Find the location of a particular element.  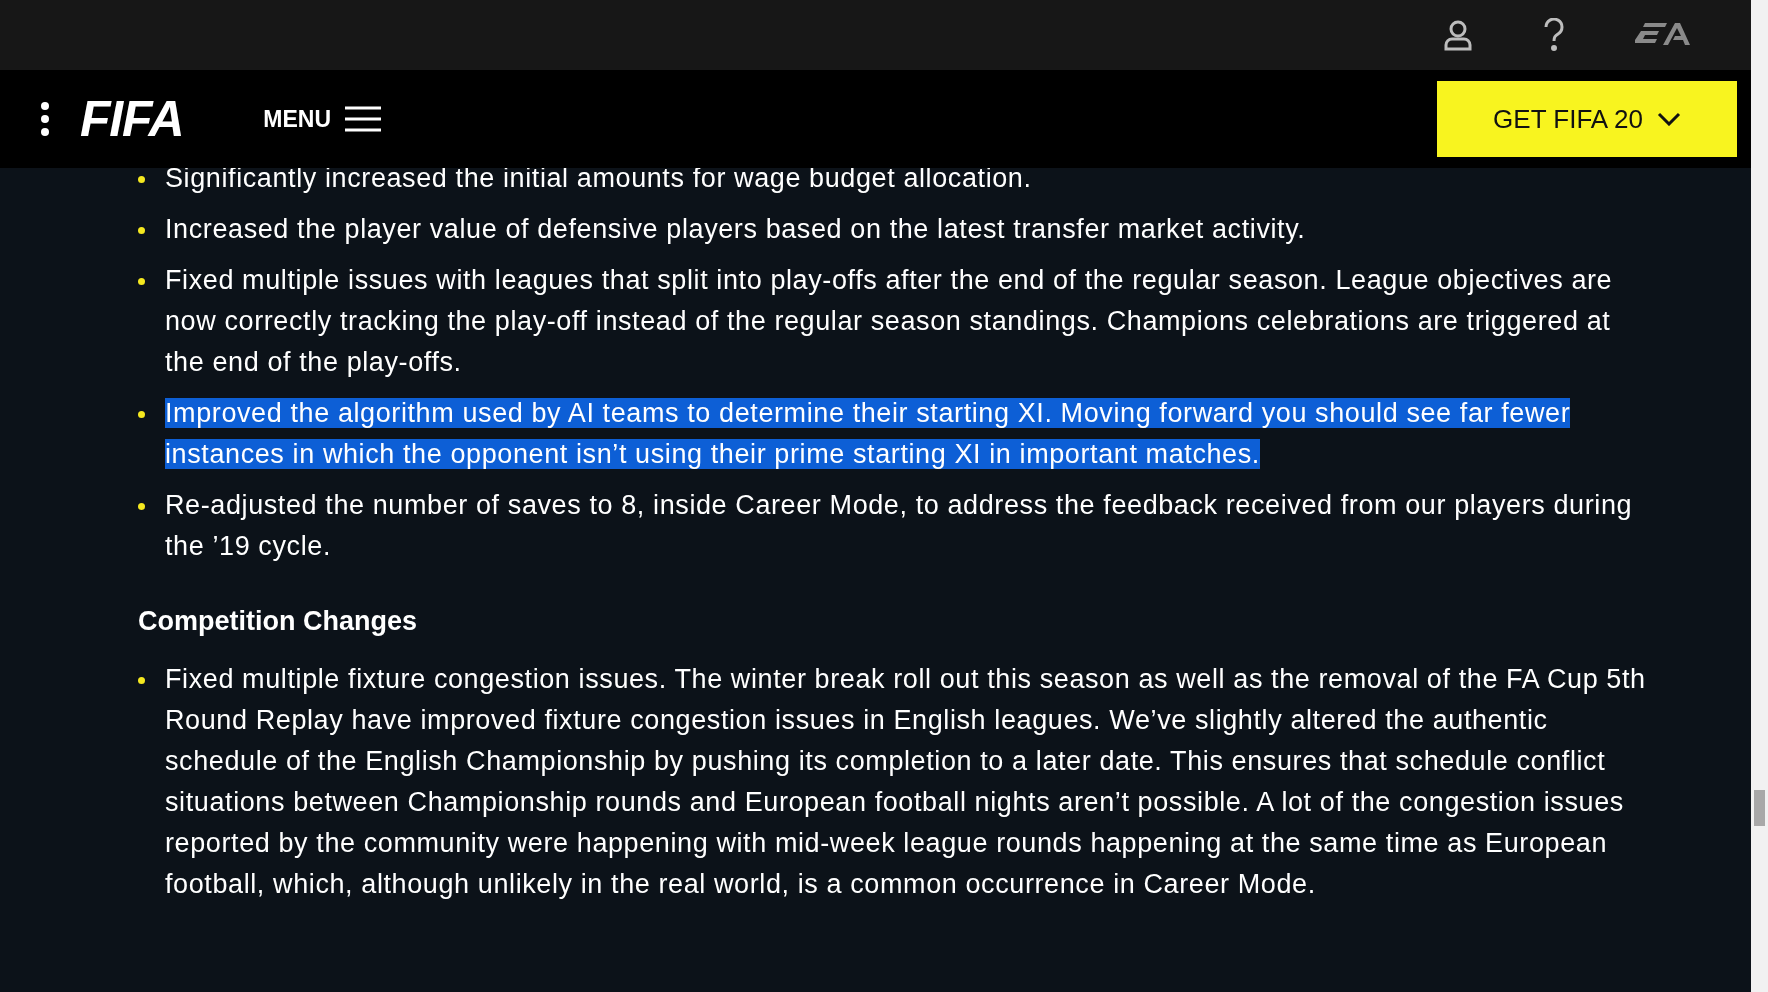

get-game-button: GET FIFA 20 is located at coordinates (1587, 119).